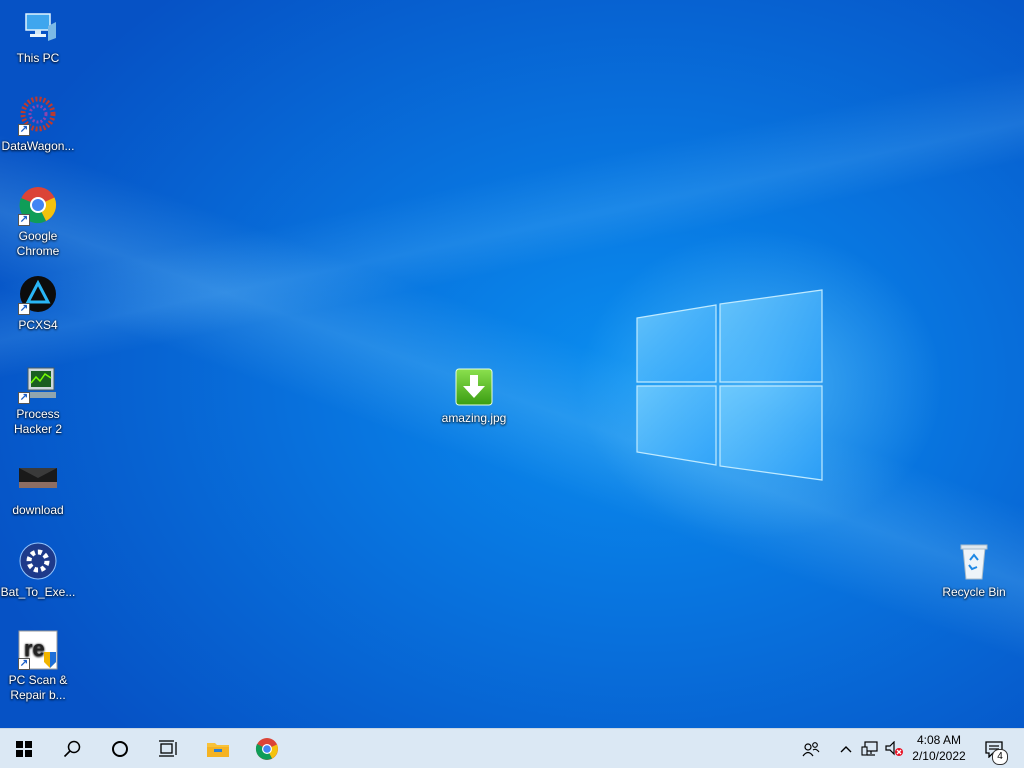 This screenshot has height=769, width=1024. What do you see at coordinates (974, 562) in the screenshot?
I see `recycle-bin-icon` at bounding box center [974, 562].